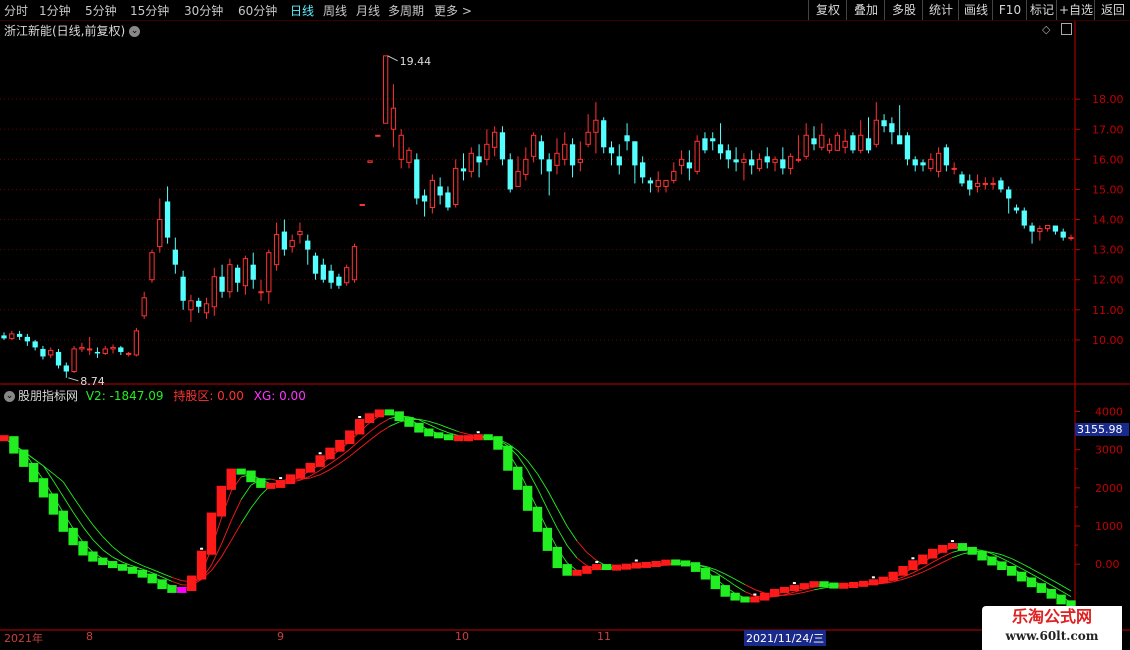 Image resolution: width=1130 pixels, height=650 pixels. What do you see at coordinates (1041, 10) in the screenshot?
I see `mark-button: 标记` at bounding box center [1041, 10].